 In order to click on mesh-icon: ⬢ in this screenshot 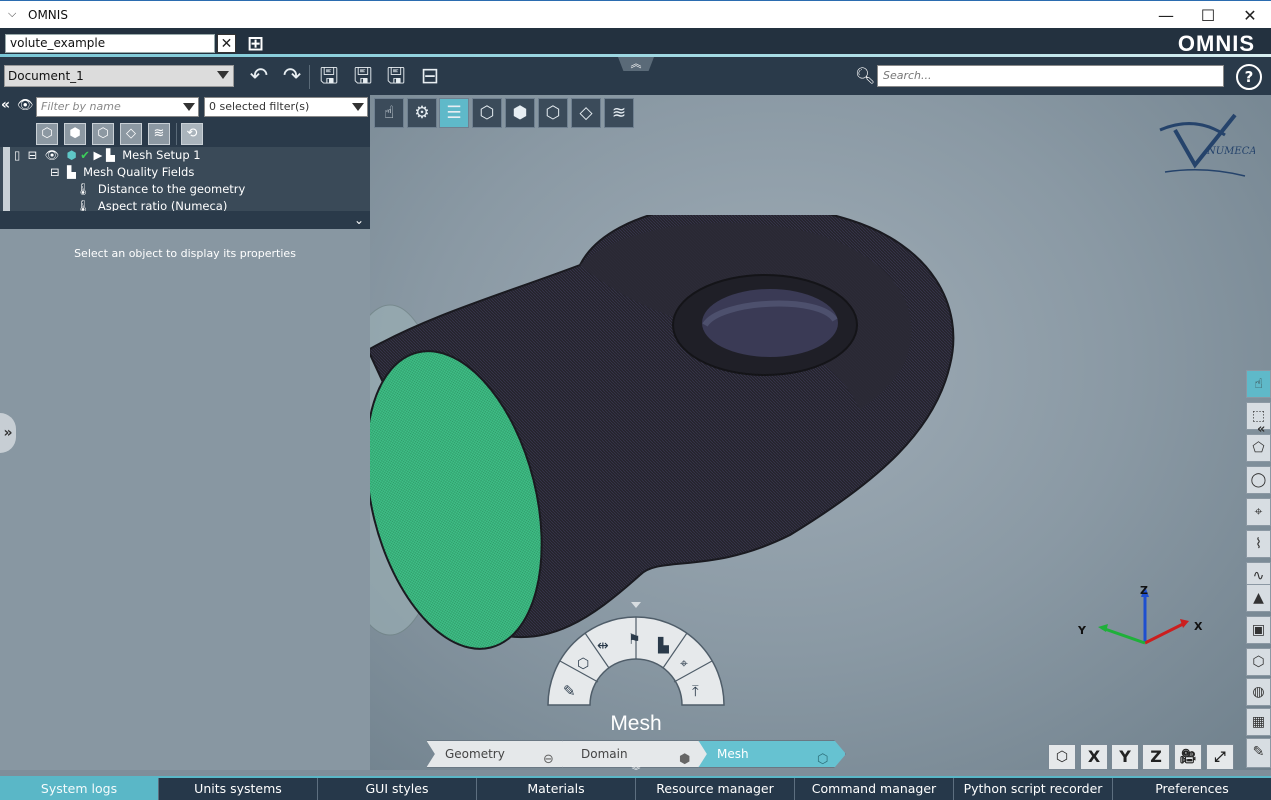, I will do `click(71, 155)`.